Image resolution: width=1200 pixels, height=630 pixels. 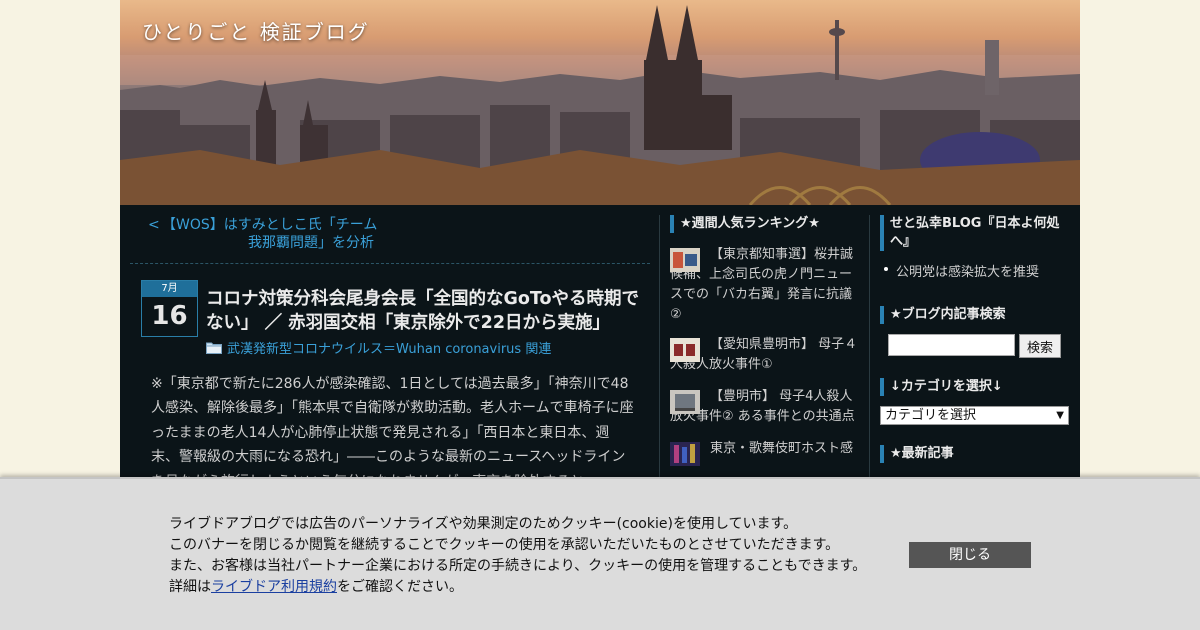 I want to click on search-button: 検索, so click(x=1040, y=346).